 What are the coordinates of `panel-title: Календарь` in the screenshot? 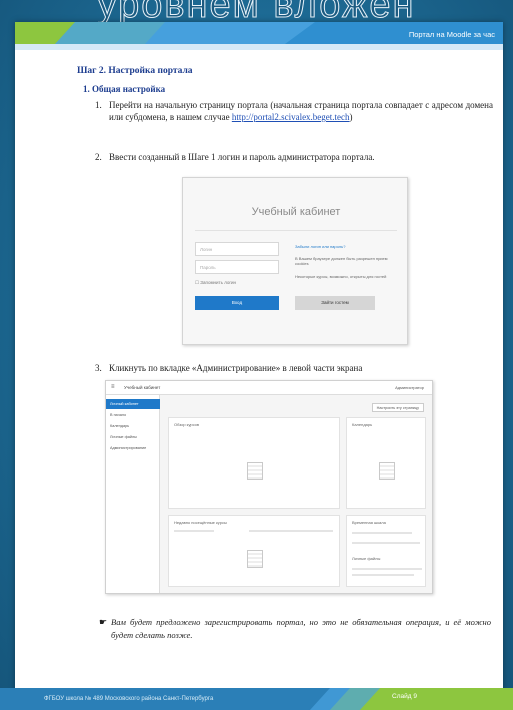 It's located at (362, 424).